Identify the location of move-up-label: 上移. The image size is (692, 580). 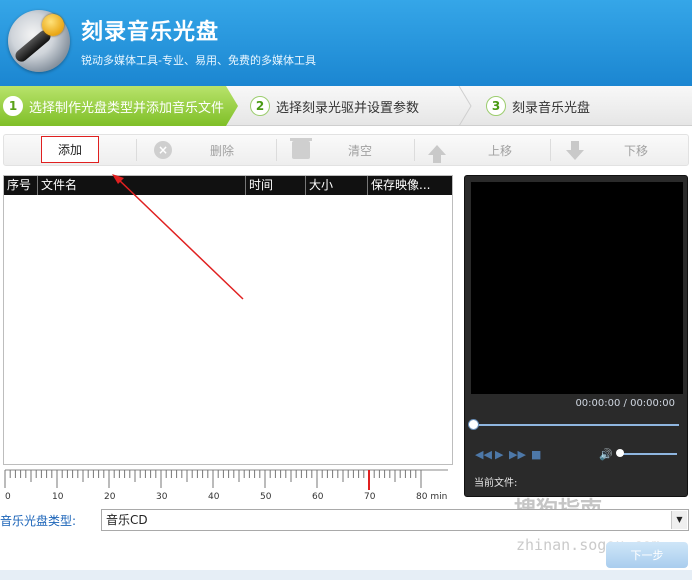
(500, 150).